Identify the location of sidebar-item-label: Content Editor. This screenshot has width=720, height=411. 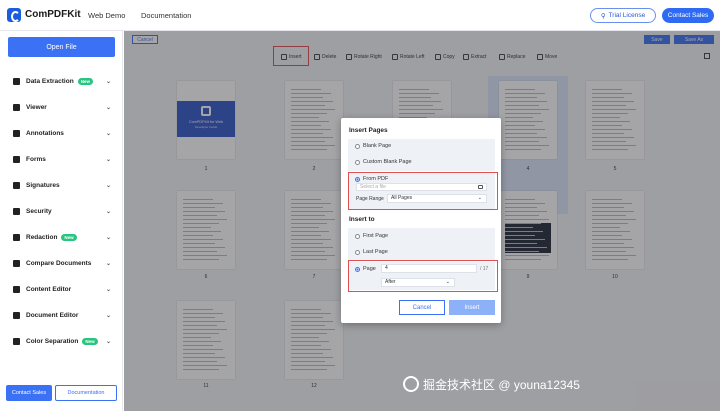
(49, 289).